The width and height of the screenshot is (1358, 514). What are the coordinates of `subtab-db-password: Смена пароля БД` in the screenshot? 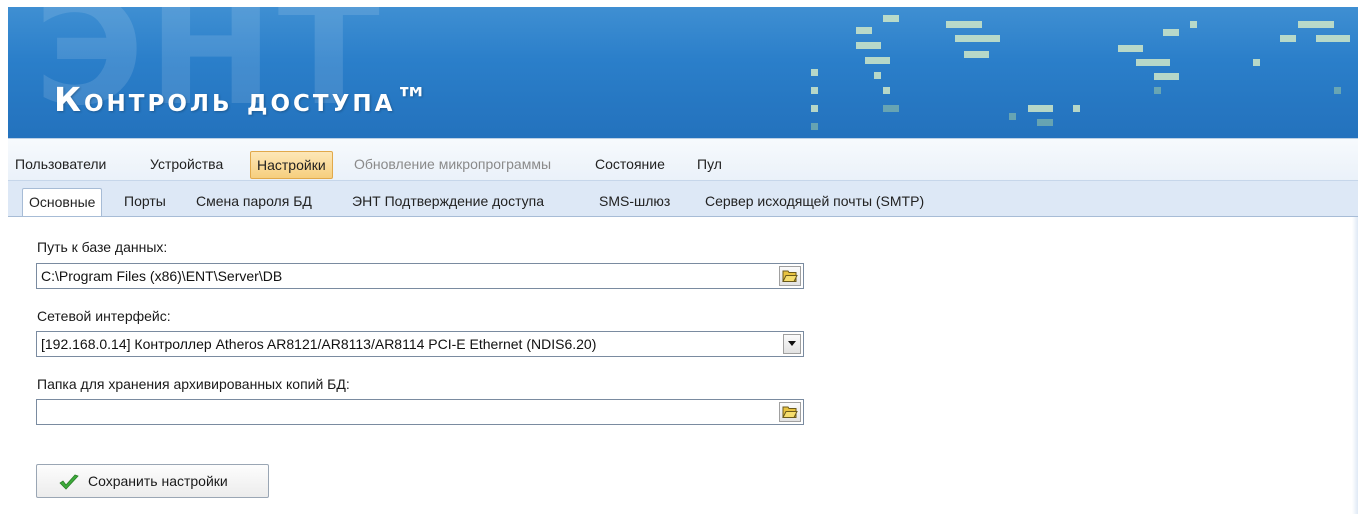 It's located at (254, 202).